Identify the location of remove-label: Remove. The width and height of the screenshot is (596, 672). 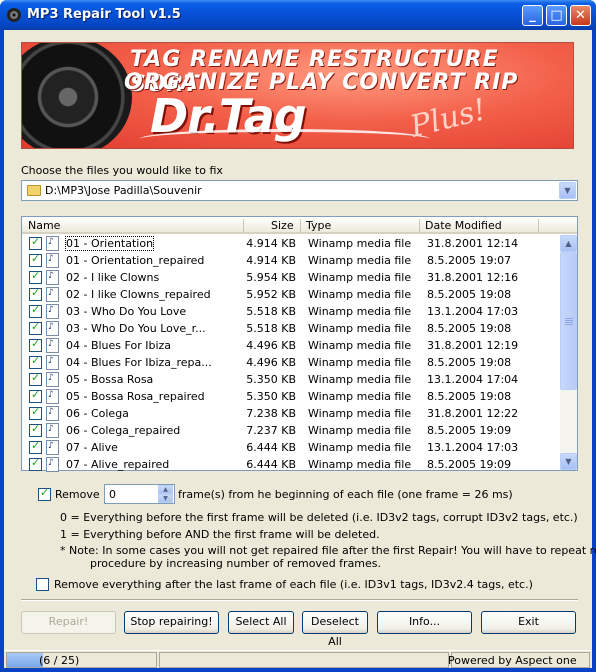
(77, 494).